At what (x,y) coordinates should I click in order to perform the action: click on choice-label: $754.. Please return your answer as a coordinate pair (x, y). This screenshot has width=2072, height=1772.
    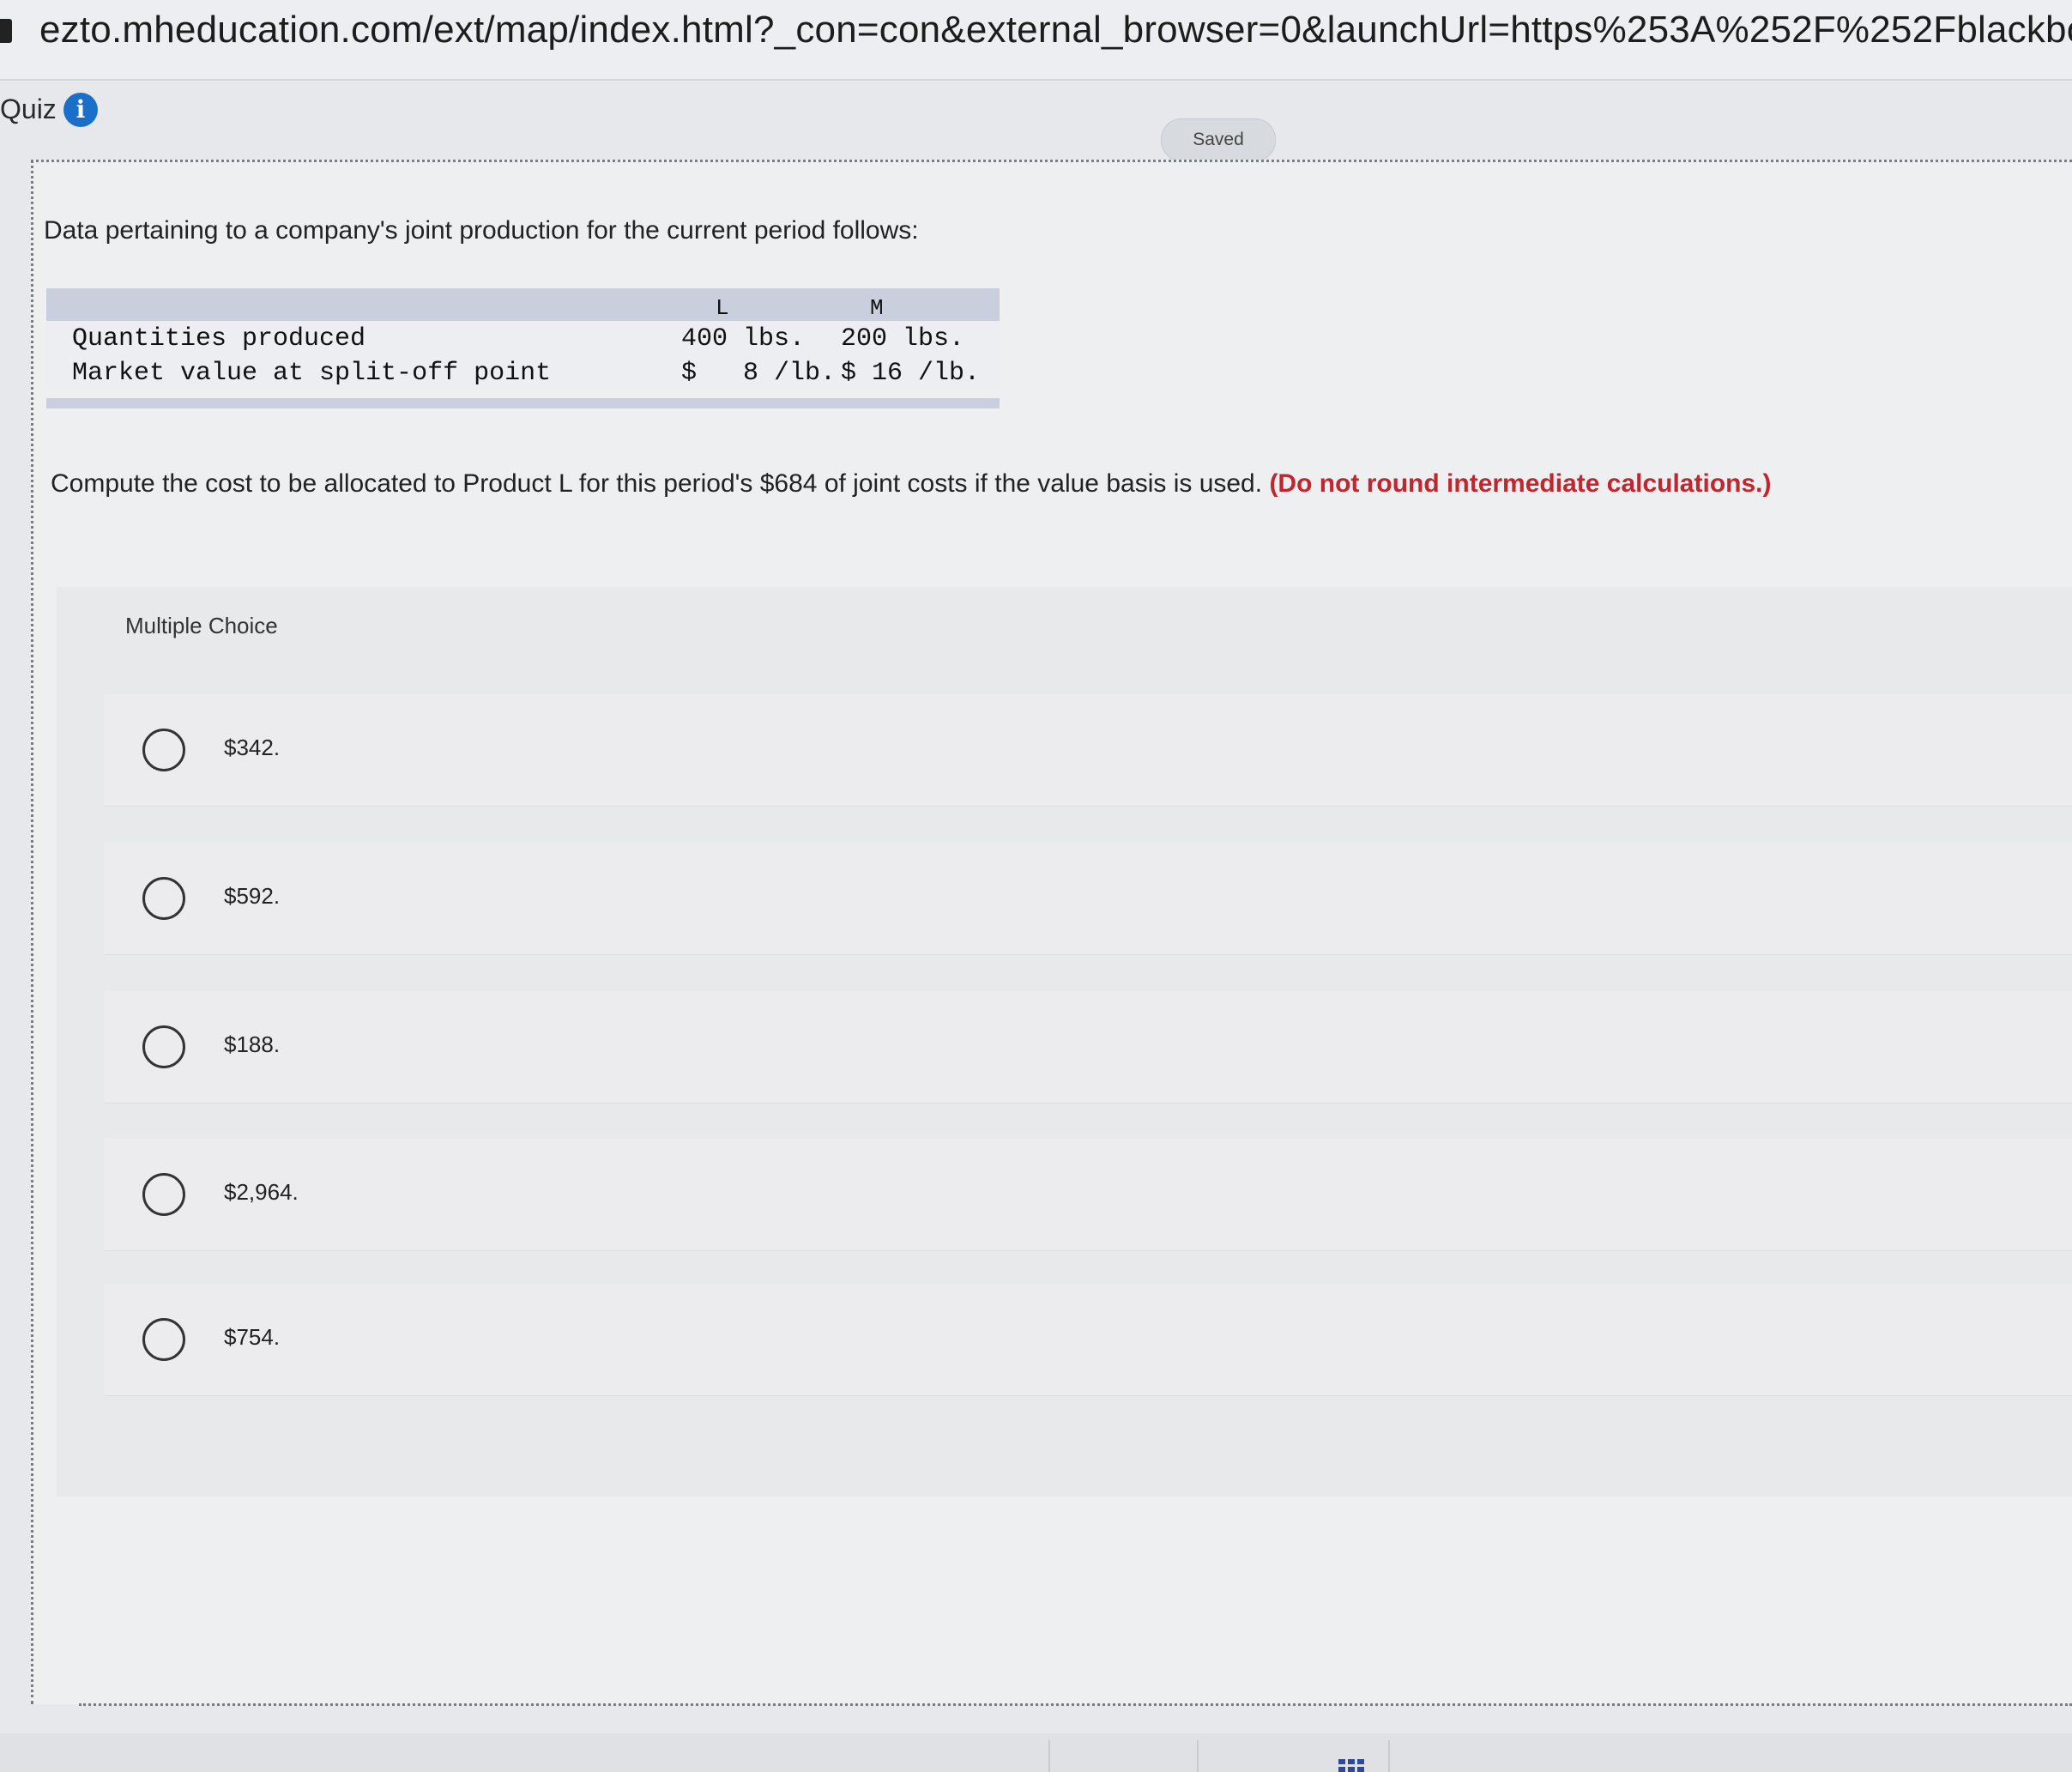
    Looking at the image, I should click on (252, 1337).